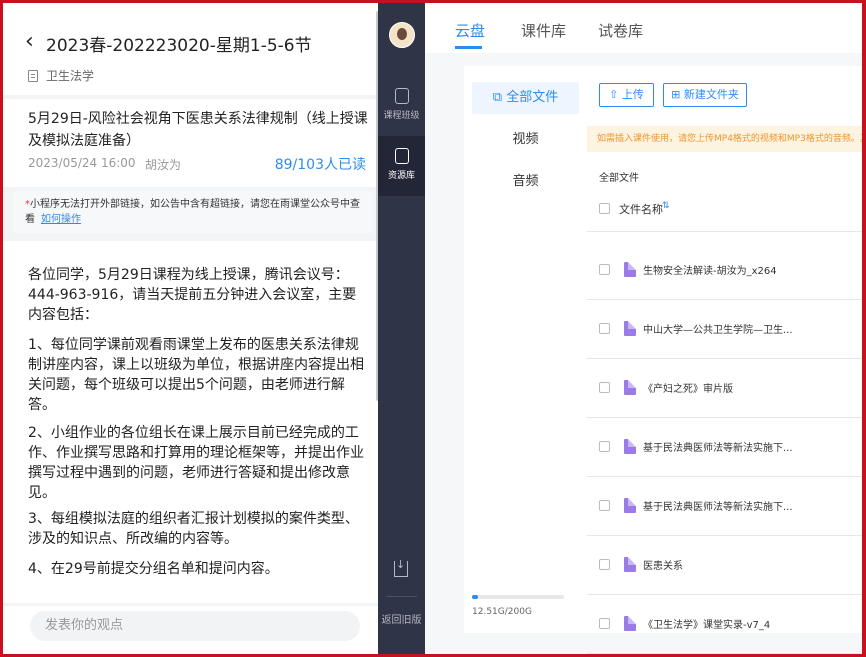 The width and height of the screenshot is (866, 657). Describe the element at coordinates (401, 567) in the screenshot. I see `download-icon` at that location.